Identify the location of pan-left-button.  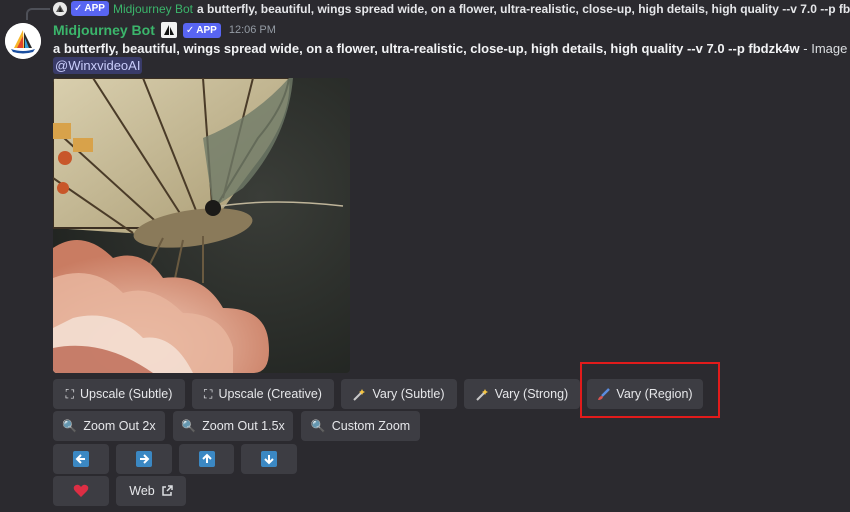
(81, 459).